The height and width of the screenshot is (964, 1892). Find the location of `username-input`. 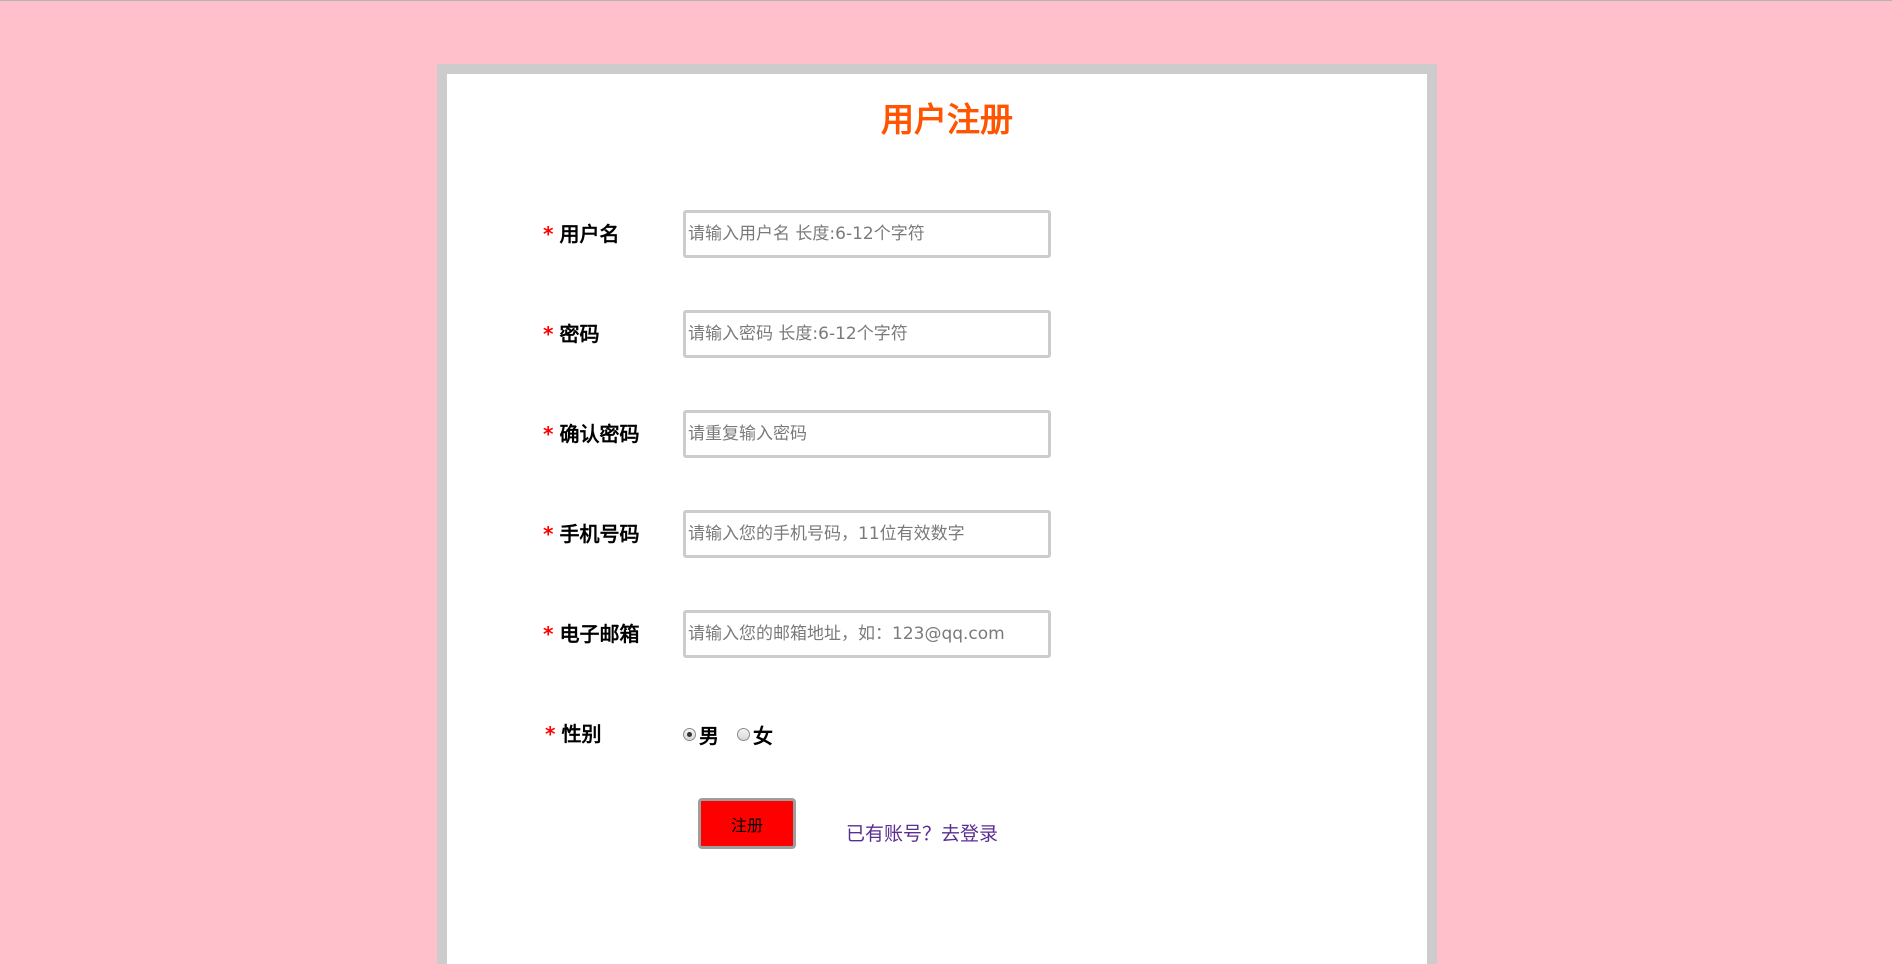

username-input is located at coordinates (867, 234).